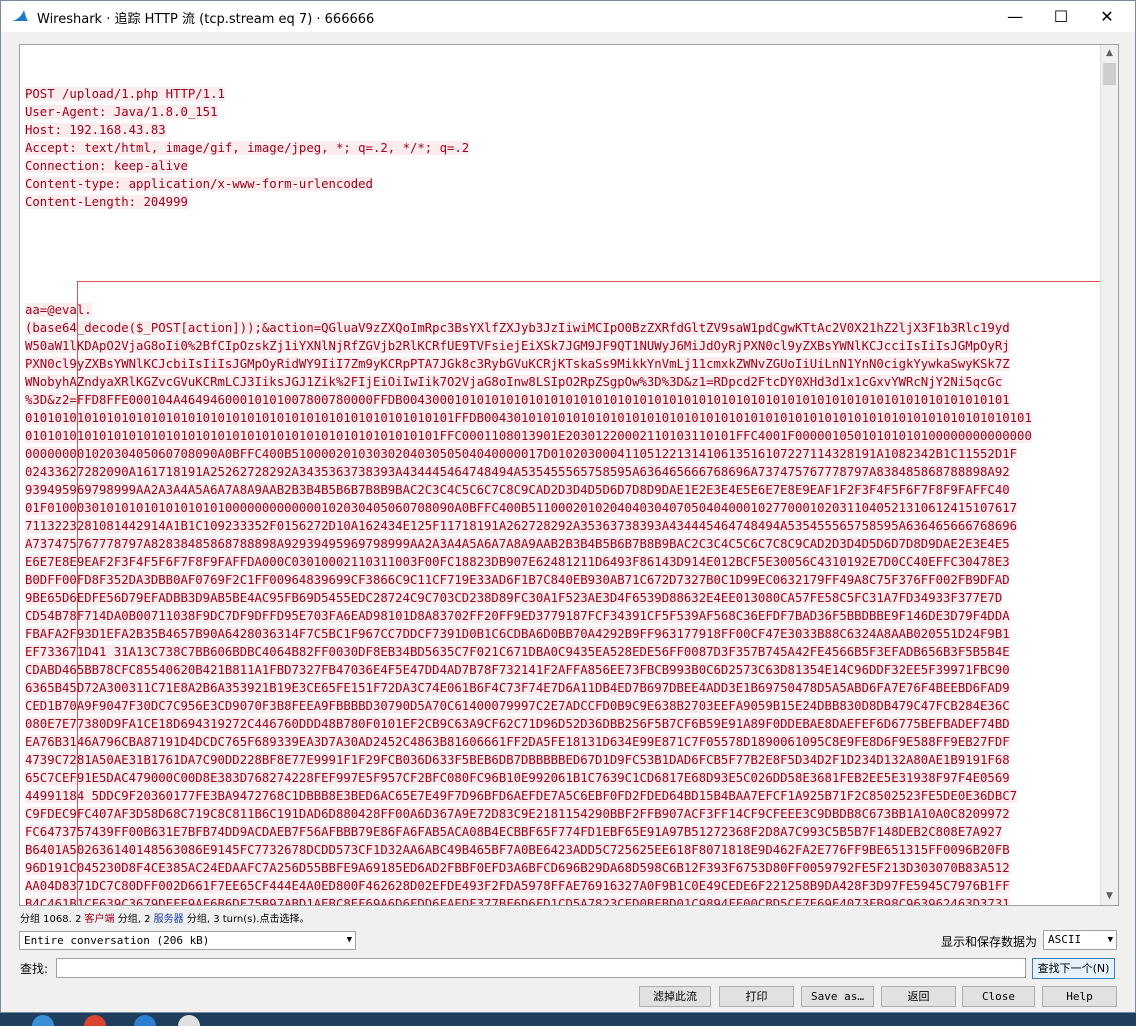 The width and height of the screenshot is (1136, 1026). I want to click on stream-line: Host: 192.168.43.83, so click(95, 130).